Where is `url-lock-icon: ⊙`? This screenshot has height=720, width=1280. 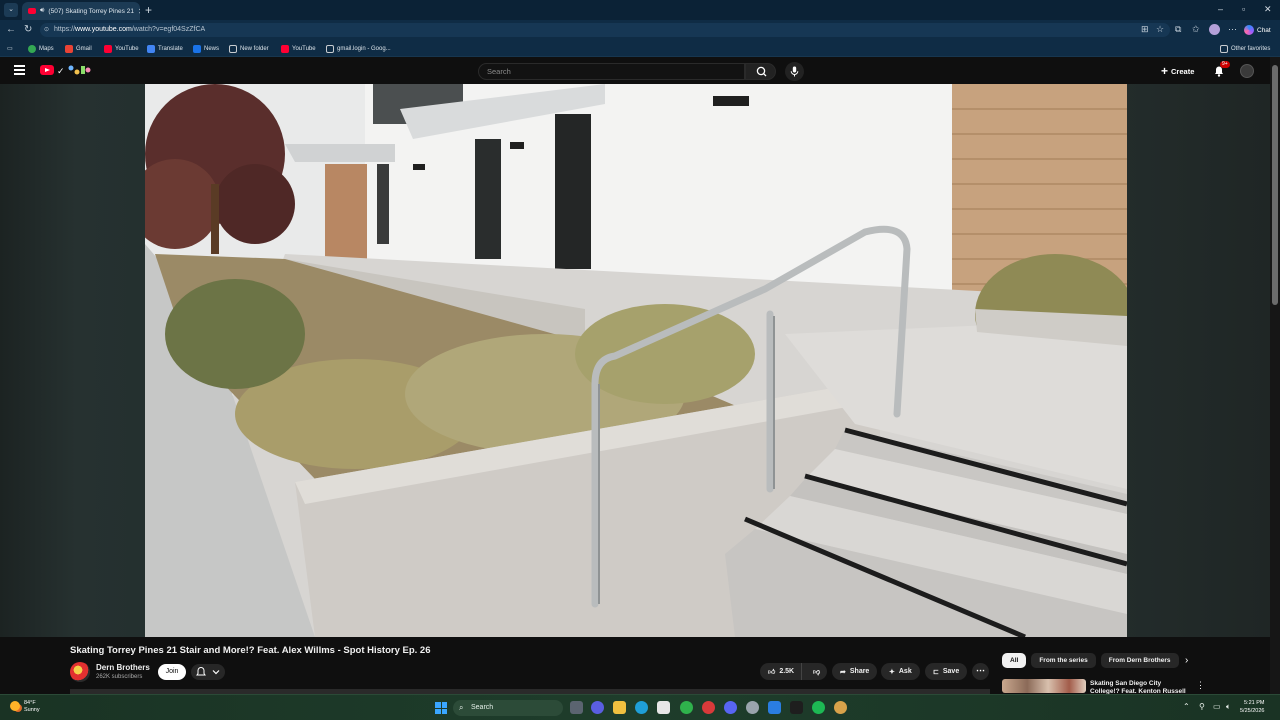 url-lock-icon: ⊙ is located at coordinates (47, 30).